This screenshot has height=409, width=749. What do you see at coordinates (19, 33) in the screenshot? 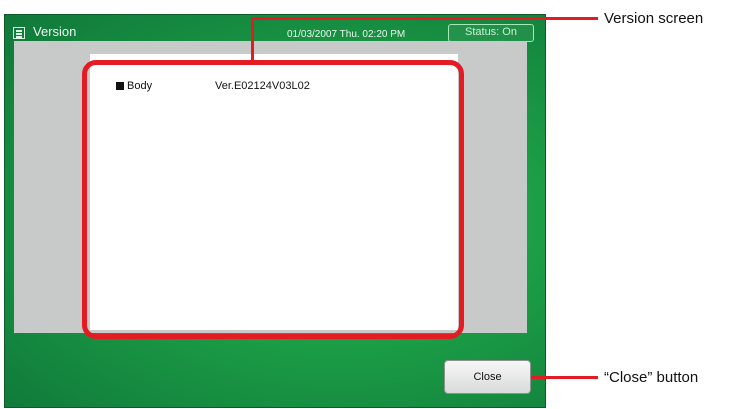
I see `window-icon` at bounding box center [19, 33].